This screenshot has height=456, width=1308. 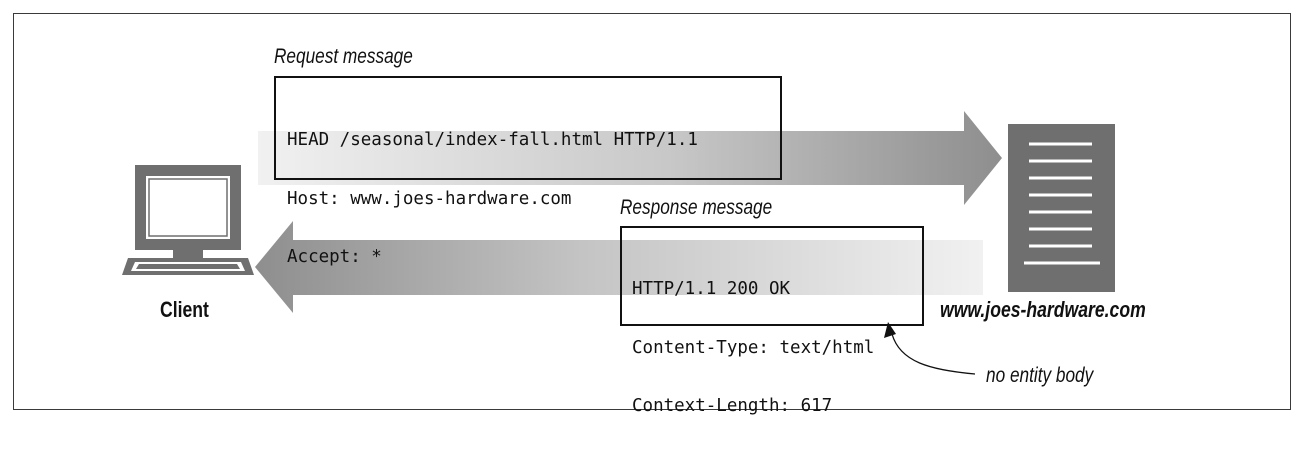 I want to click on computer-monitor-icon, so click(x=188, y=220).